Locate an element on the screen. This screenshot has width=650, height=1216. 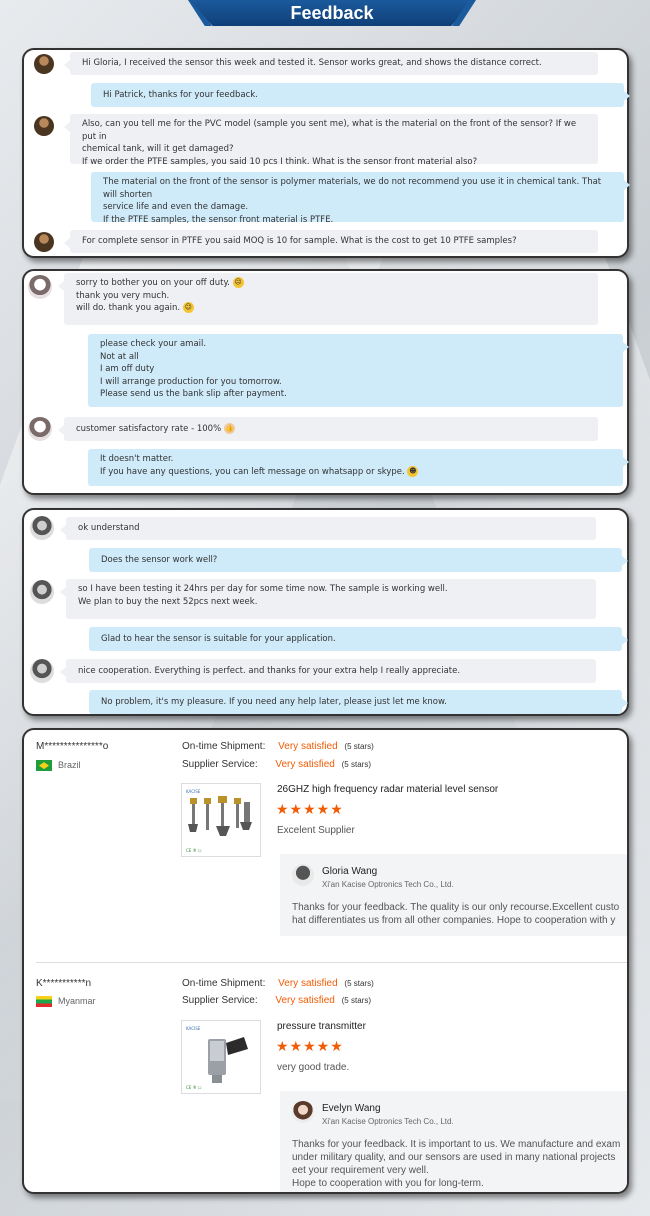
rating-label: Supplier Service: is located at coordinates (220, 1000).